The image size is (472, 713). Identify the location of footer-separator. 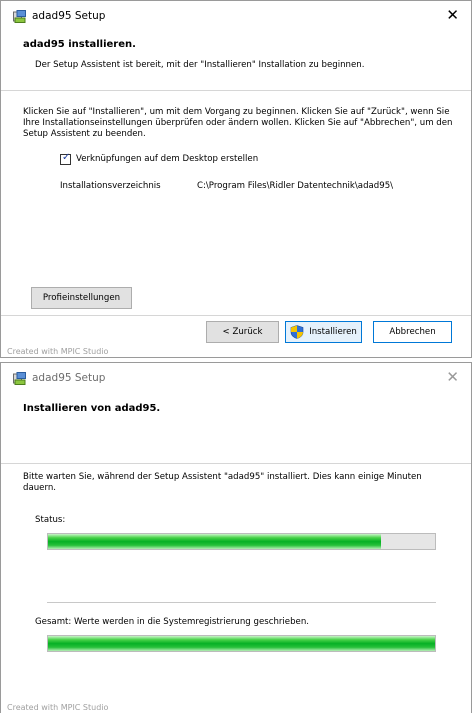
(236, 315).